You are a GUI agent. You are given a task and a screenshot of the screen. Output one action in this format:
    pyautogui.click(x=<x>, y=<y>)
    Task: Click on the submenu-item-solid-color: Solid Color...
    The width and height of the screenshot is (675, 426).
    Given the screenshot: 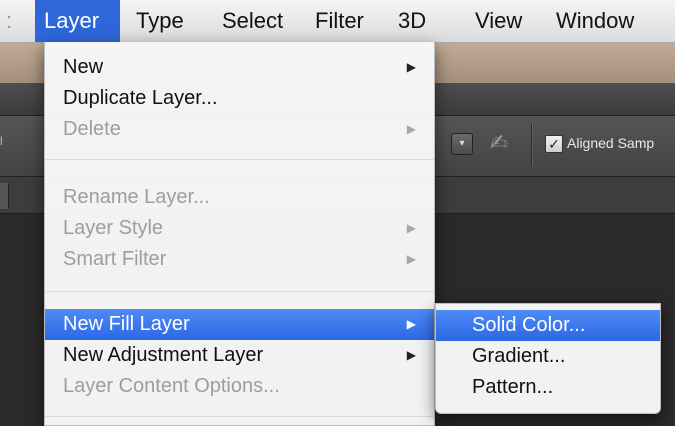 What is the action you would take?
    pyautogui.click(x=548, y=325)
    